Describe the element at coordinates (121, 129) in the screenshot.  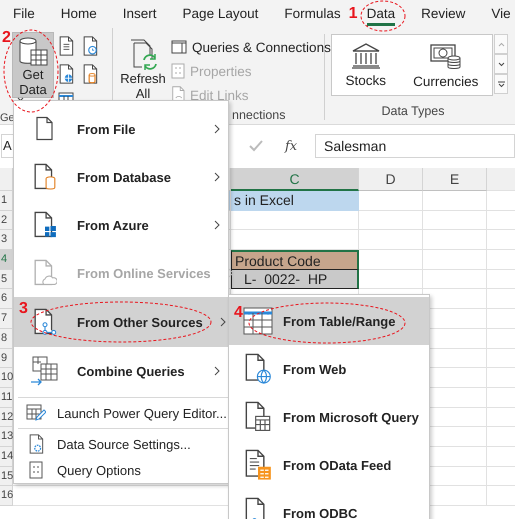
I see `menu-item: From File` at that location.